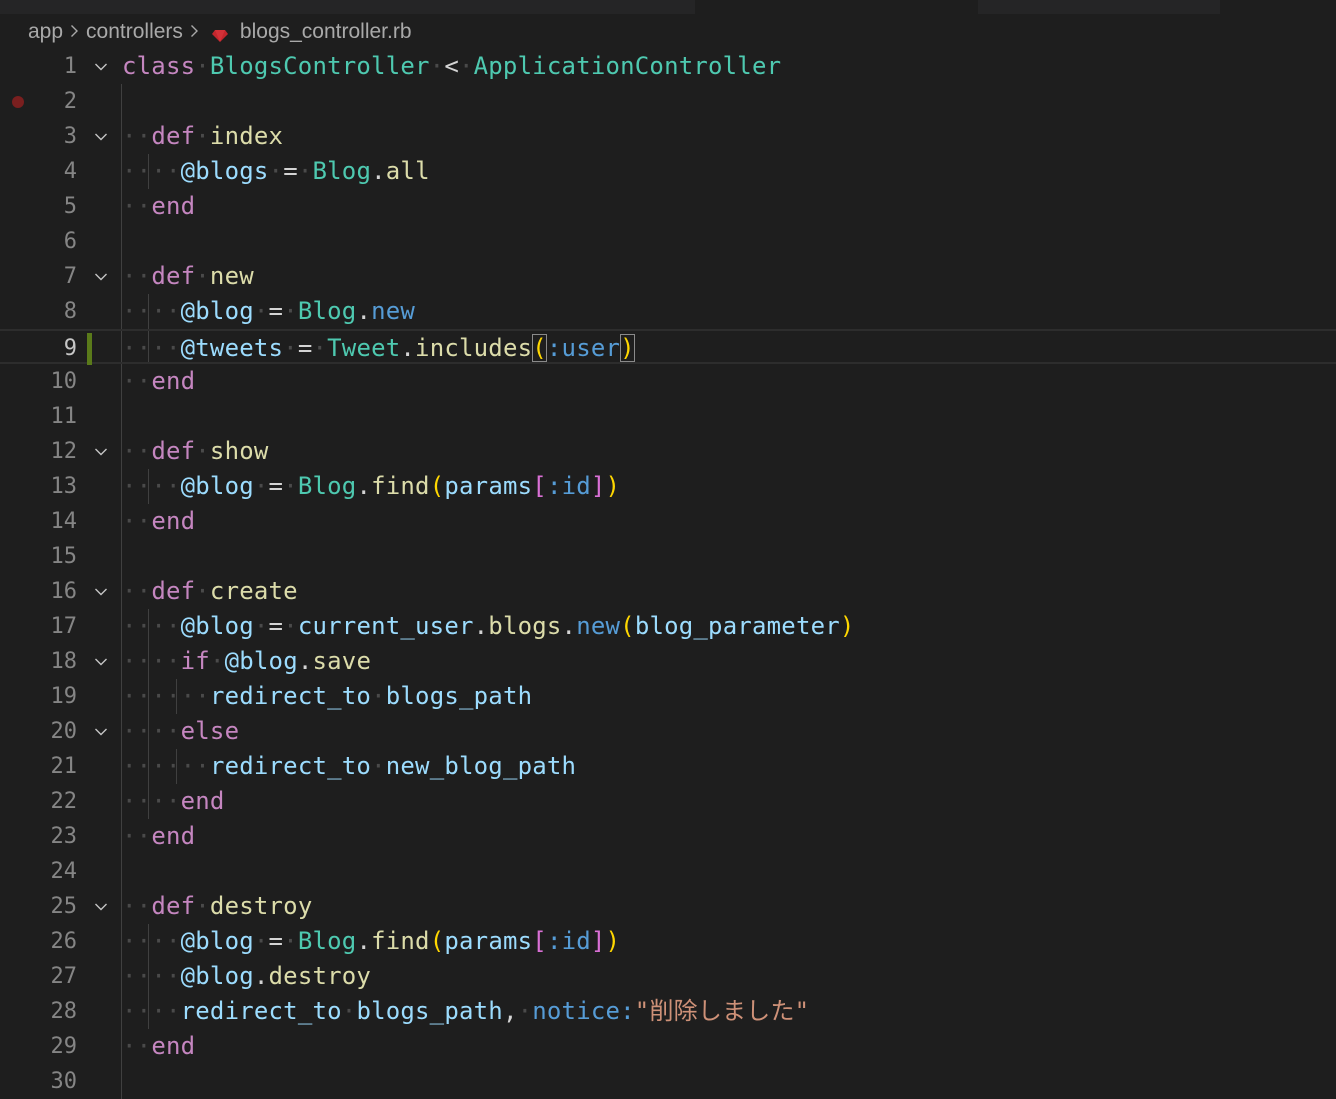  I want to click on code-text: ··def·index, so click(202, 136).